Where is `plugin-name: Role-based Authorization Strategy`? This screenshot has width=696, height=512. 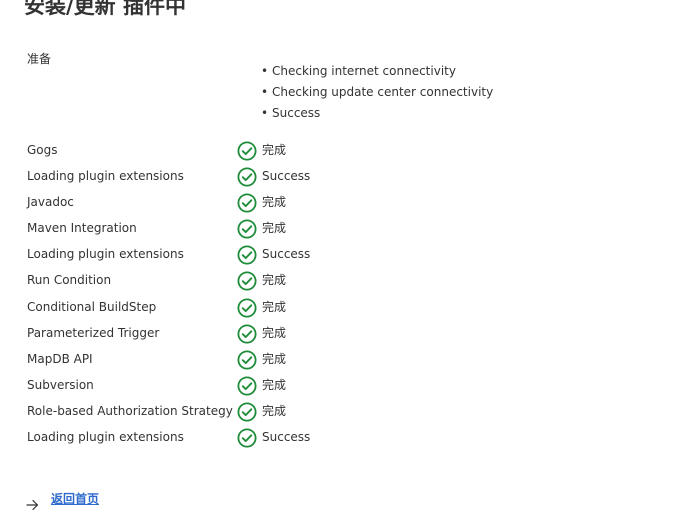 plugin-name: Role-based Authorization Strategy is located at coordinates (130, 410).